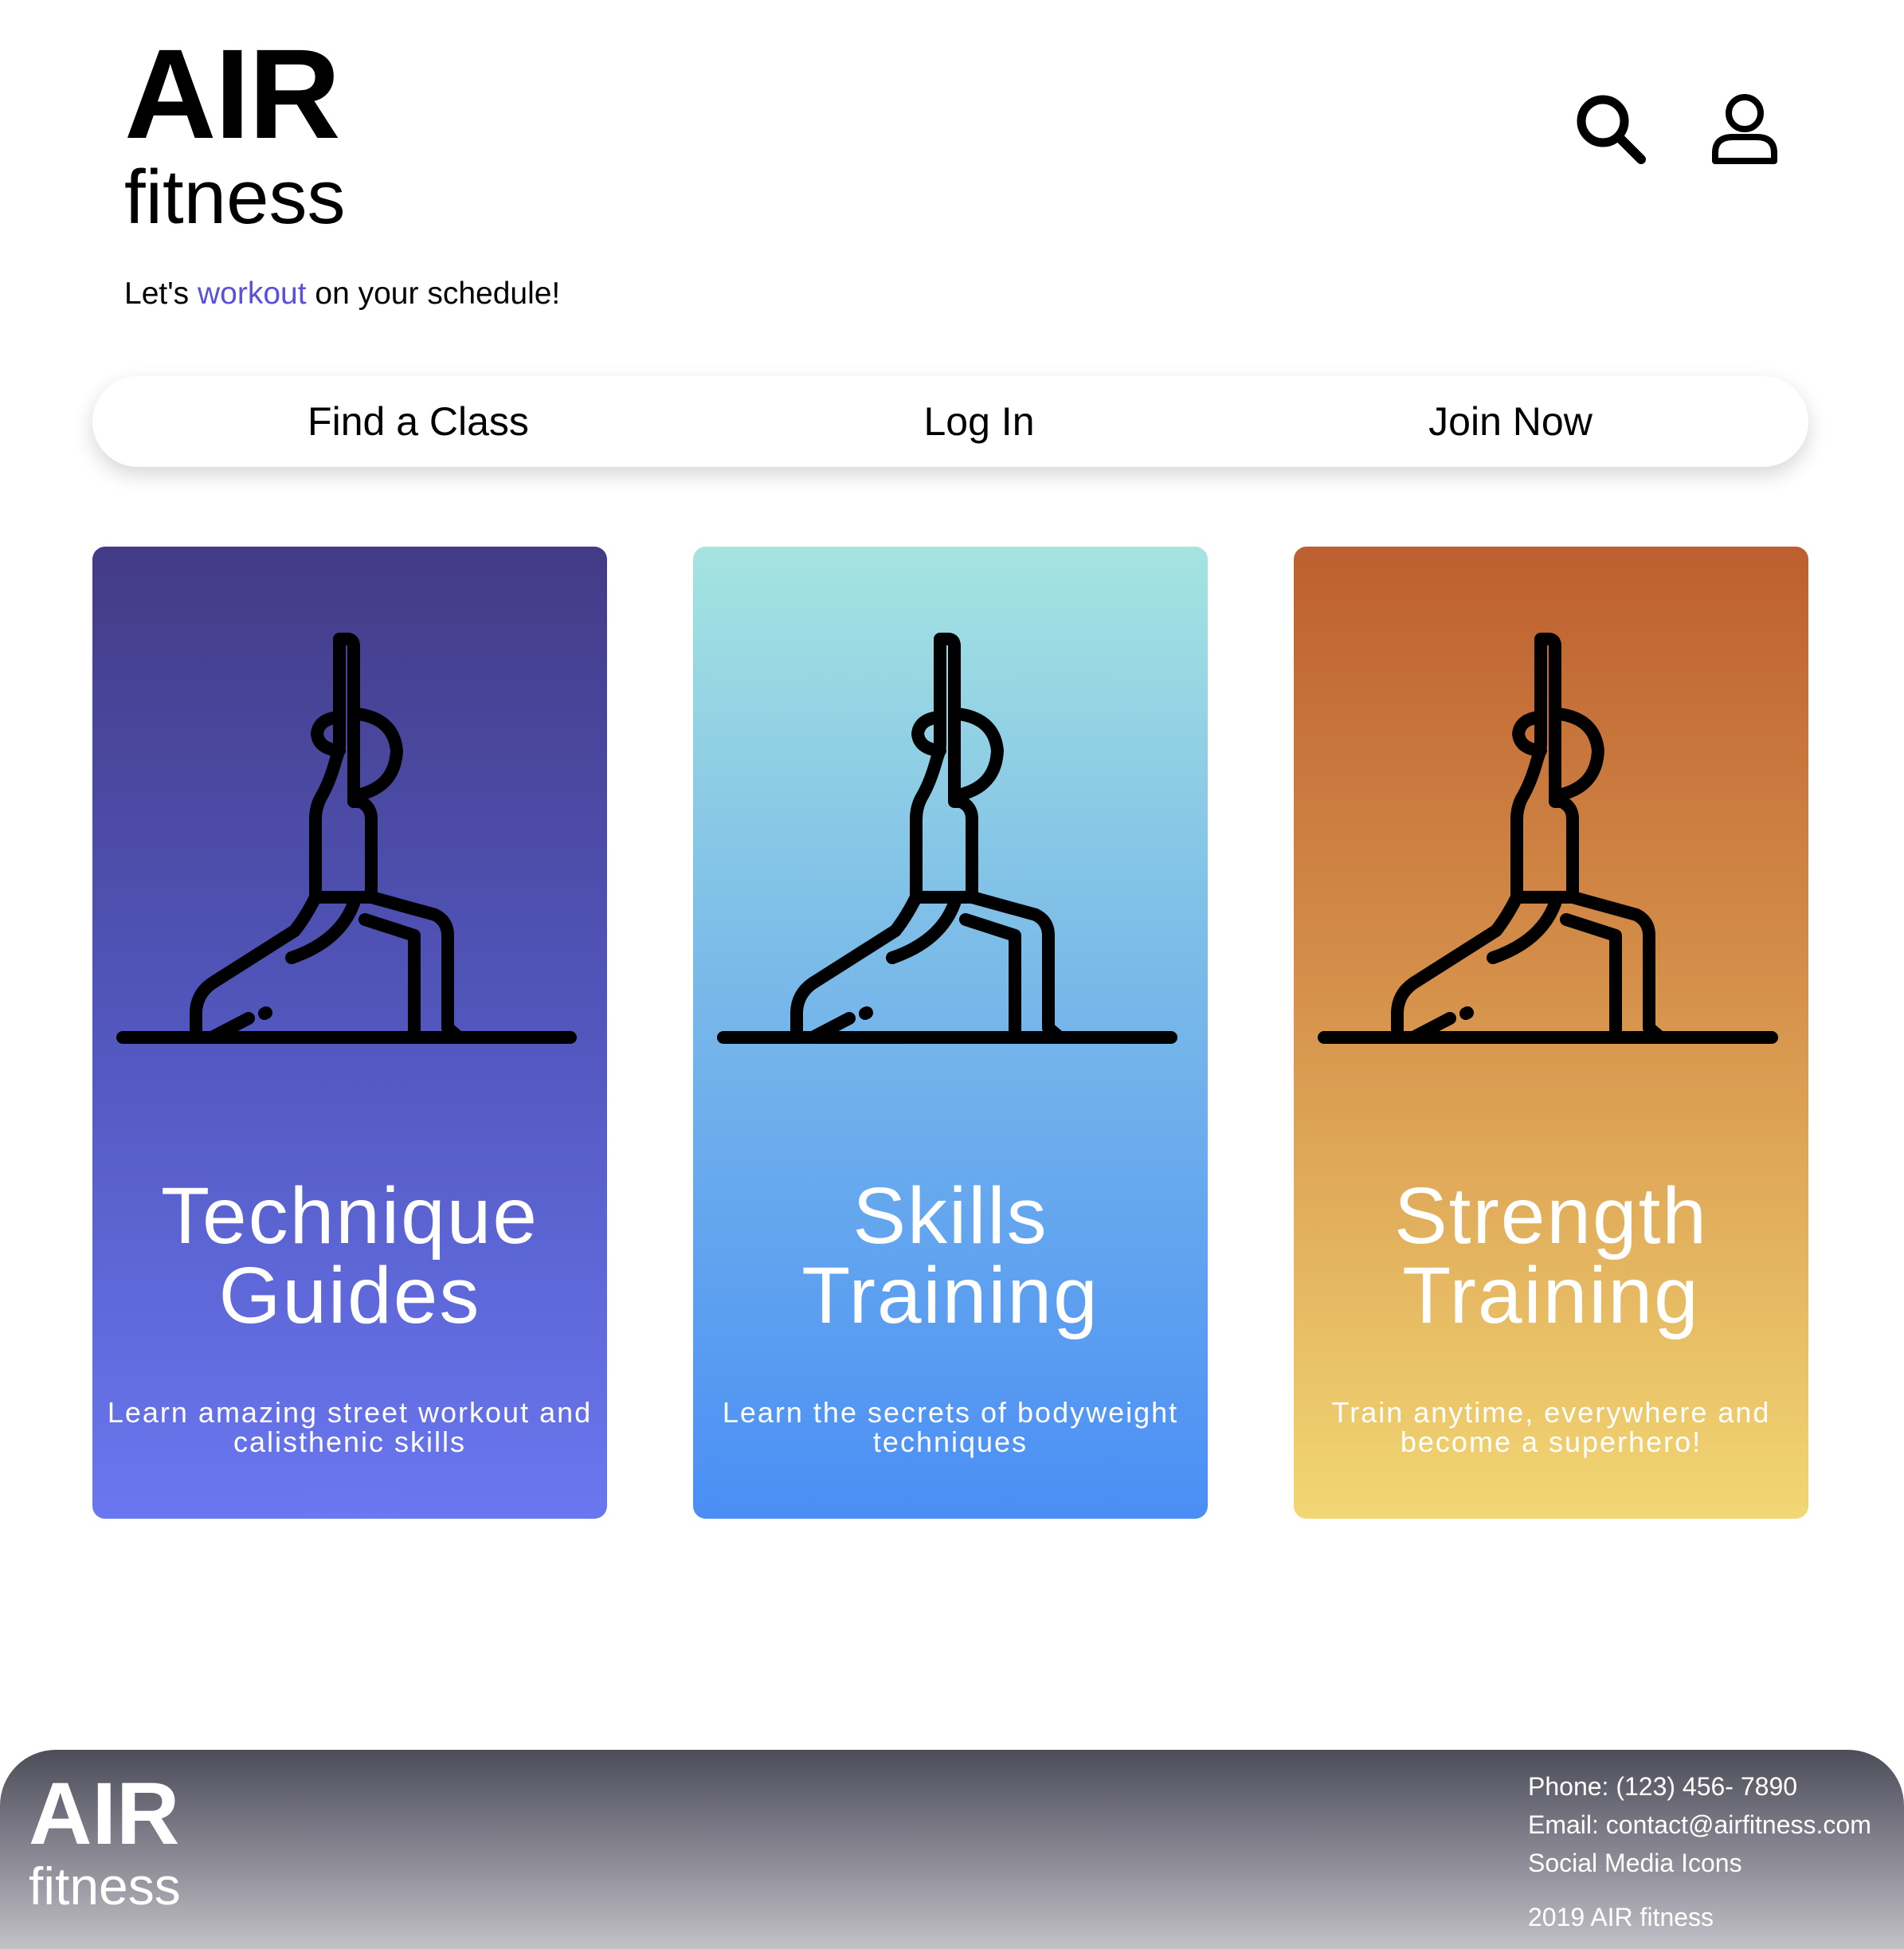 The width and height of the screenshot is (1904, 1949). Describe the element at coordinates (978, 421) in the screenshot. I see `nav-log-in: Log In` at that location.